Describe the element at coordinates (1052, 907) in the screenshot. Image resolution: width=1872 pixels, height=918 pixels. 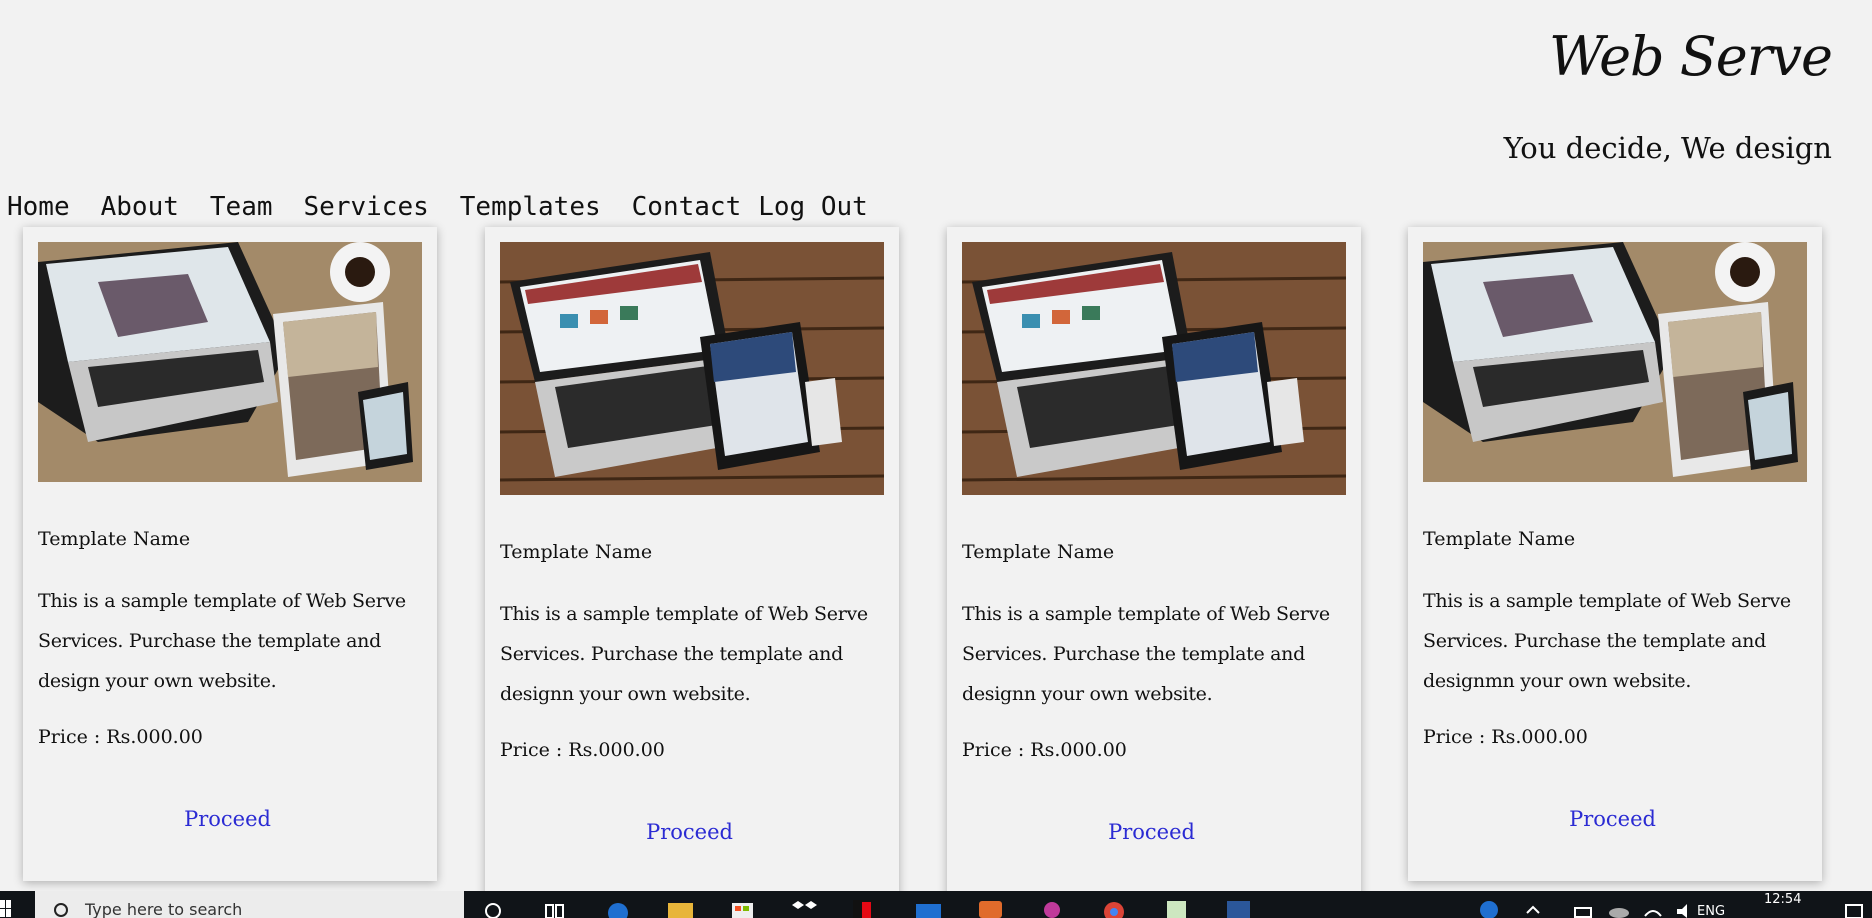
I see `paint-3d-icon` at that location.